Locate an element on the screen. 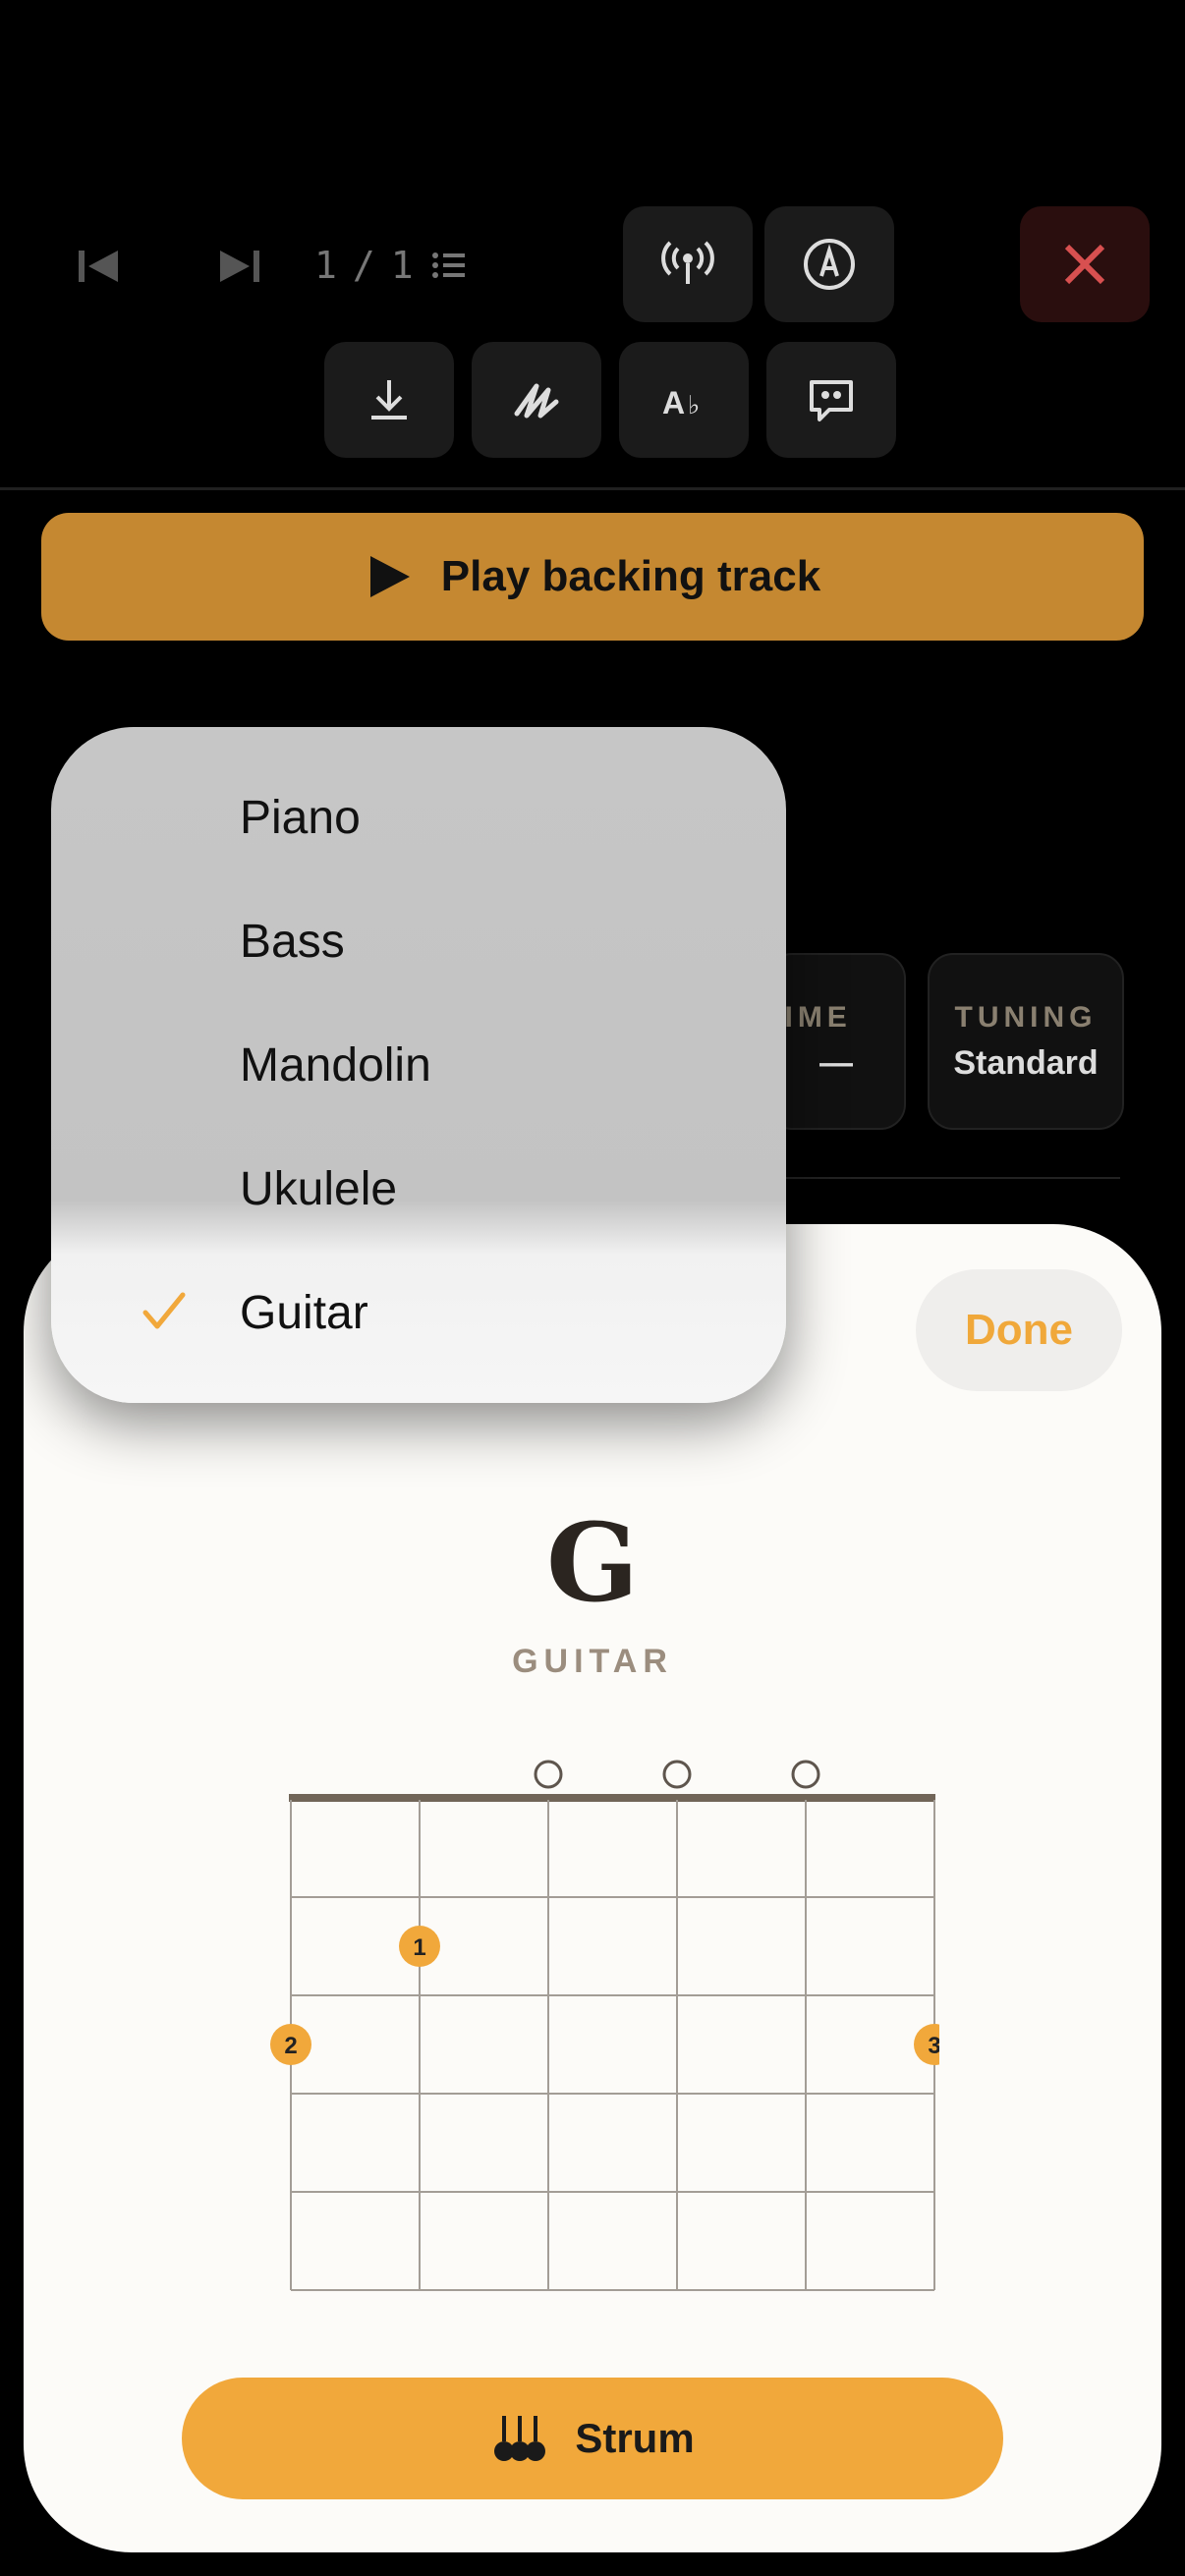  menu-item-mandolin: Mandolin is located at coordinates (418, 1065).